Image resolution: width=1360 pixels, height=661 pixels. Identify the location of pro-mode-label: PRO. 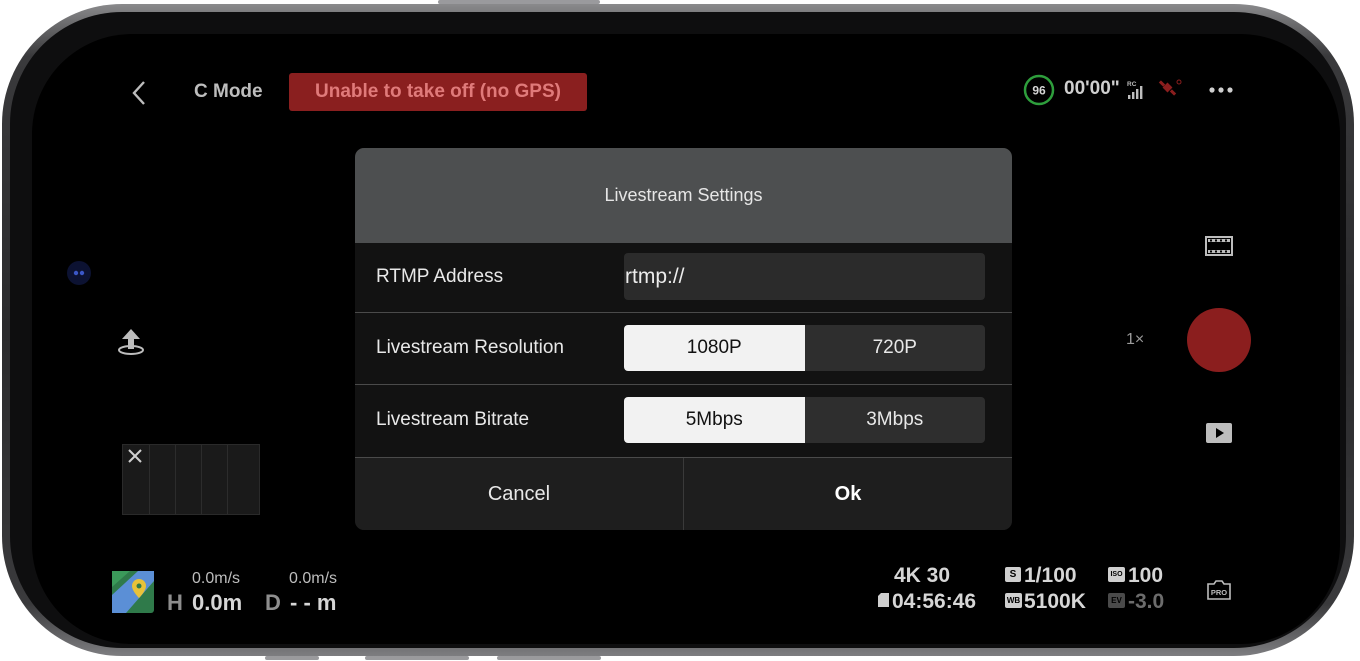
(1219, 592).